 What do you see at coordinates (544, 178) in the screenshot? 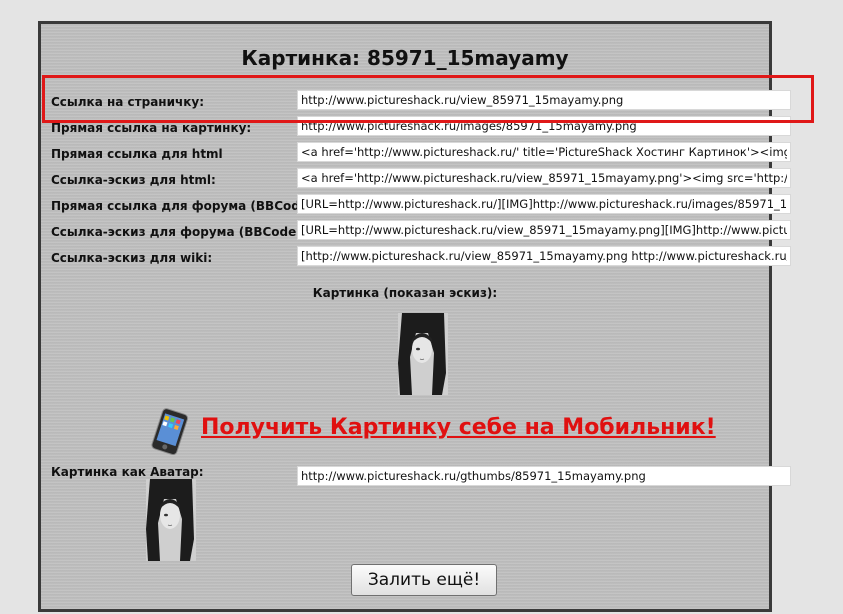
I see `html-thumb-field` at bounding box center [544, 178].